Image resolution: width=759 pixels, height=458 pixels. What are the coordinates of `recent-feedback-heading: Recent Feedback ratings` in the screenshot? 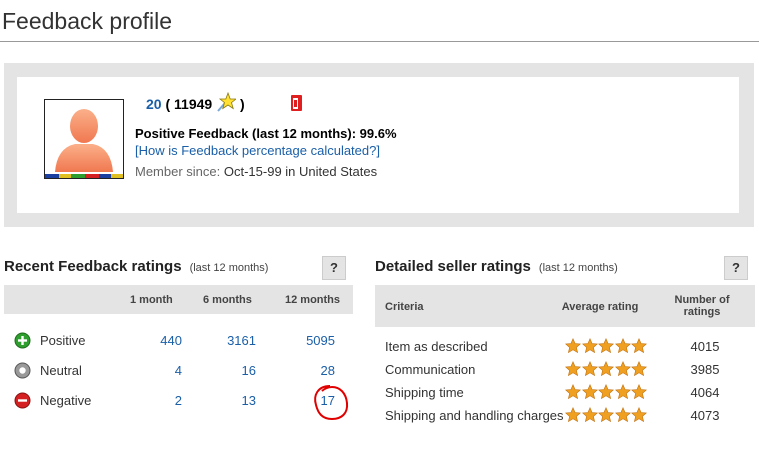 It's located at (93, 266).